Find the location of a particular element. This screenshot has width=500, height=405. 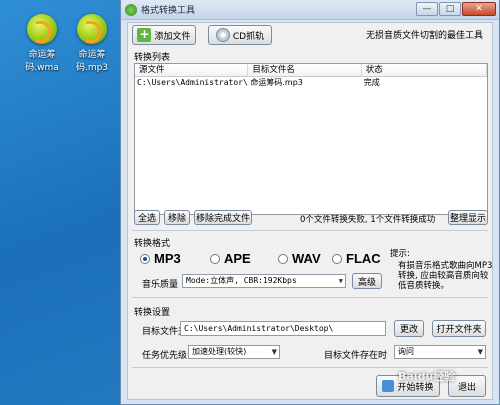

priority-value: 加速处理(较快) is located at coordinates (219, 351).